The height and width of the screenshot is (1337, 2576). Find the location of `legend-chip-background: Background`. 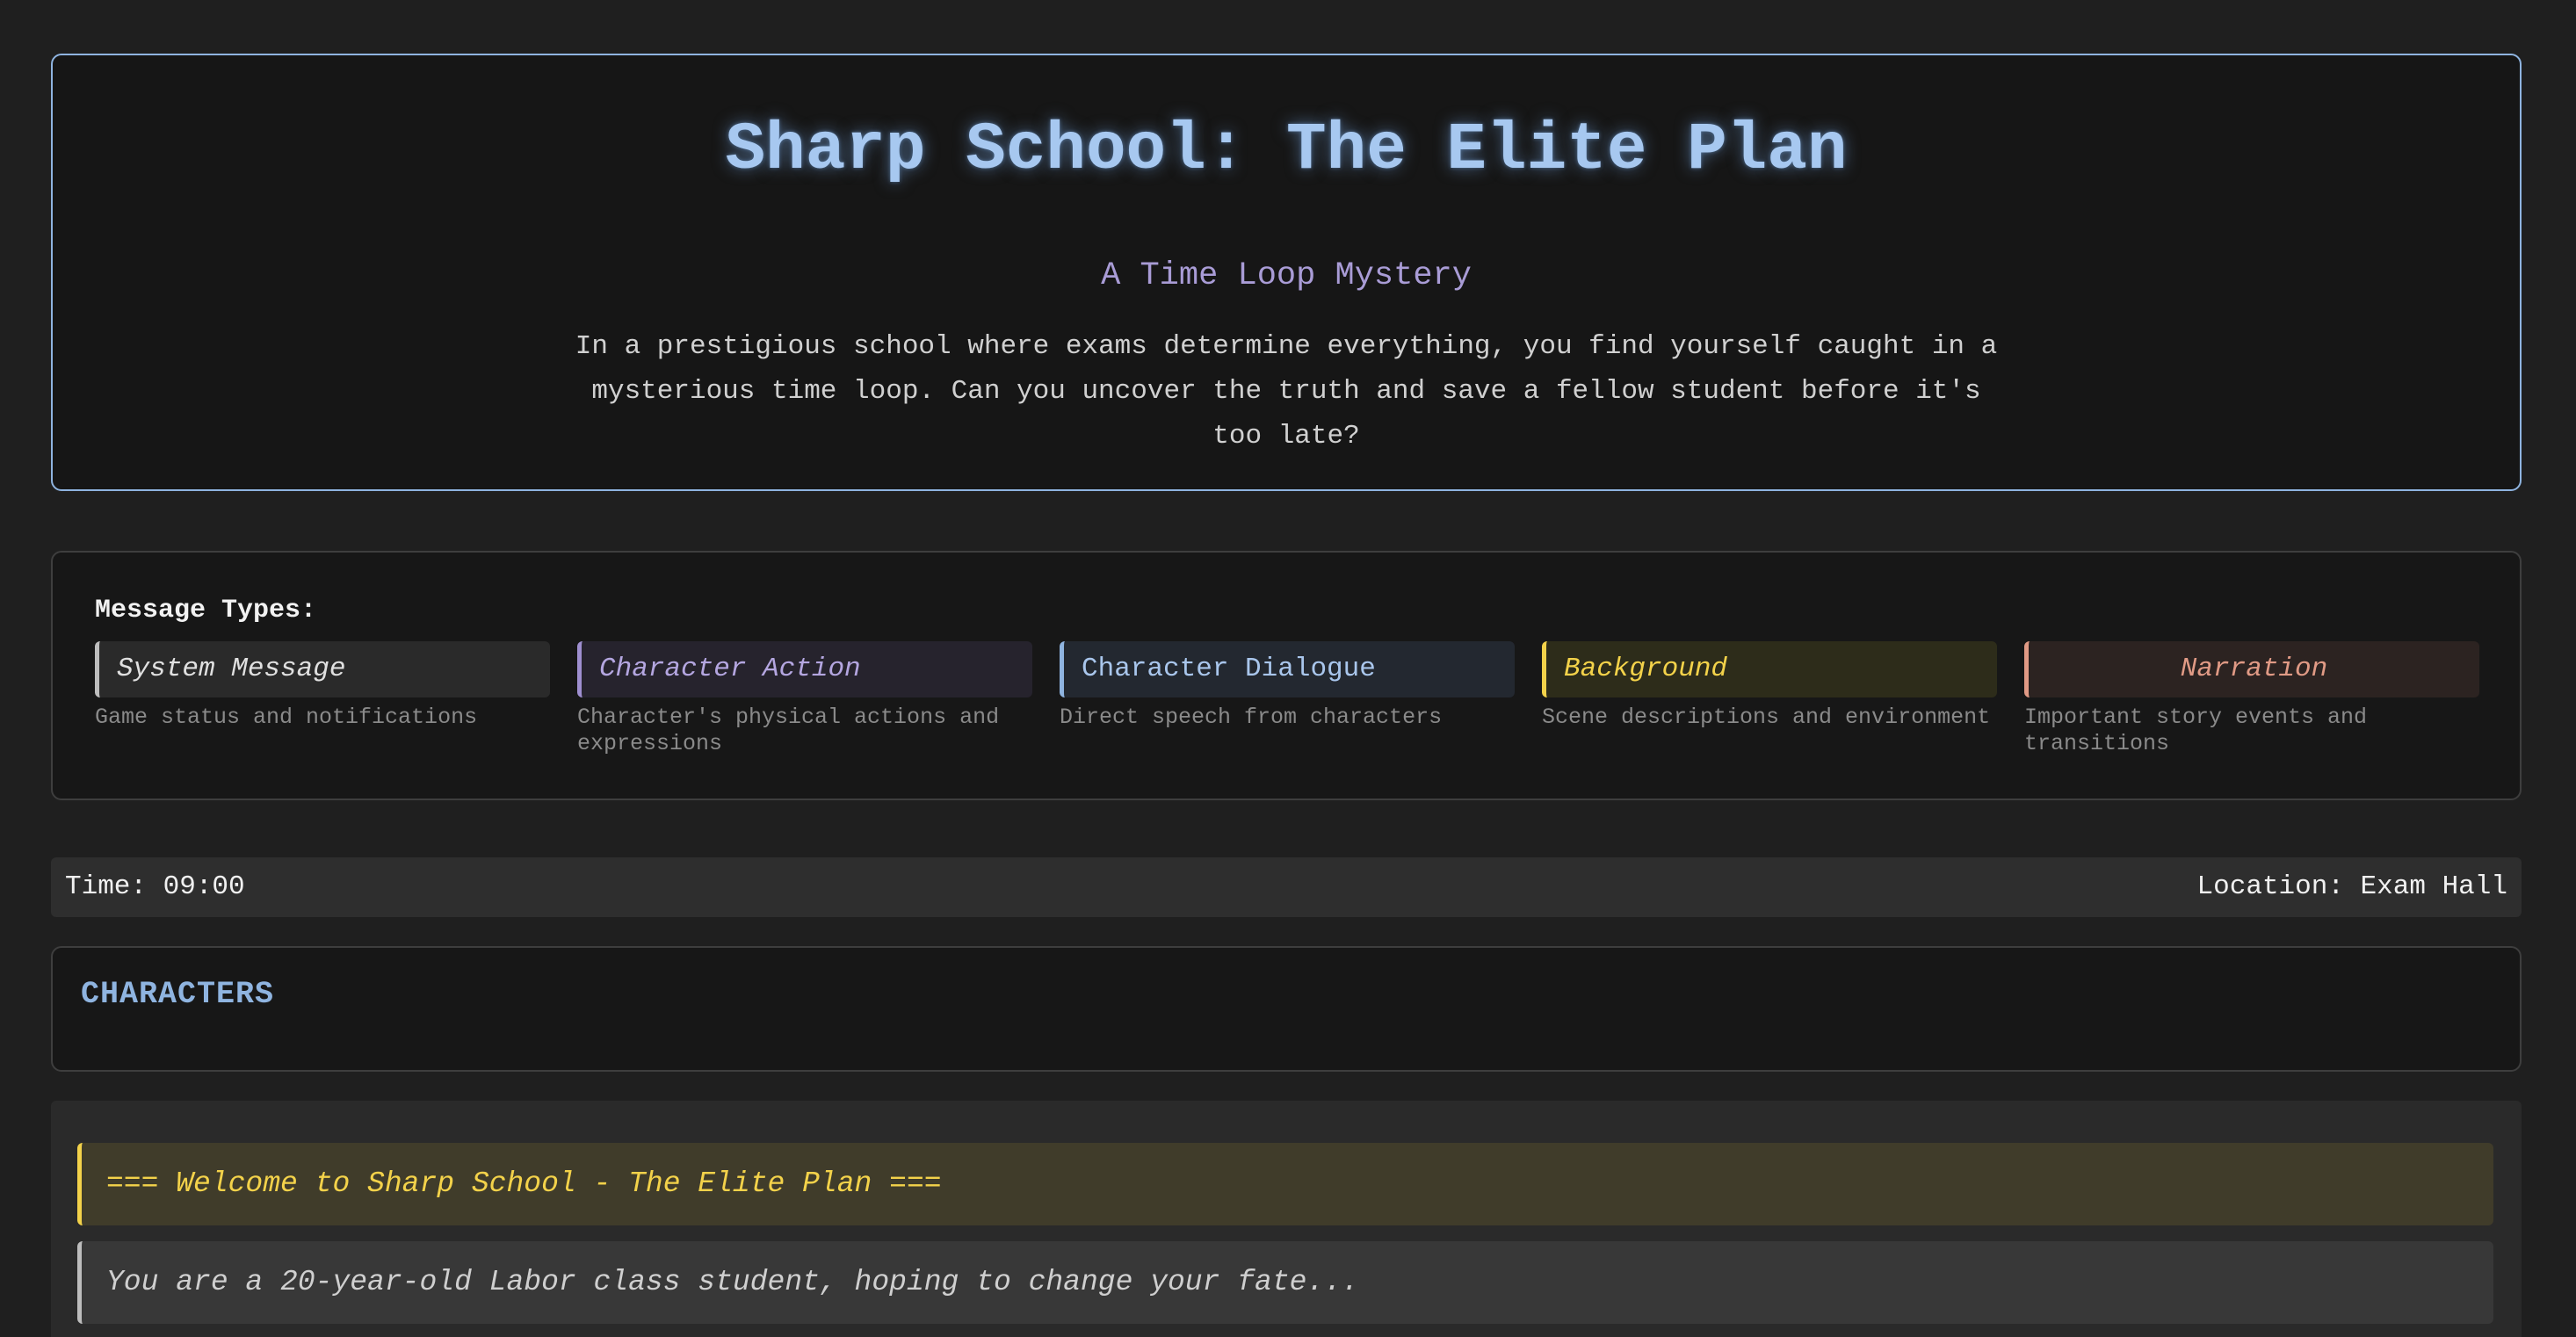

legend-chip-background: Background is located at coordinates (1769, 669).